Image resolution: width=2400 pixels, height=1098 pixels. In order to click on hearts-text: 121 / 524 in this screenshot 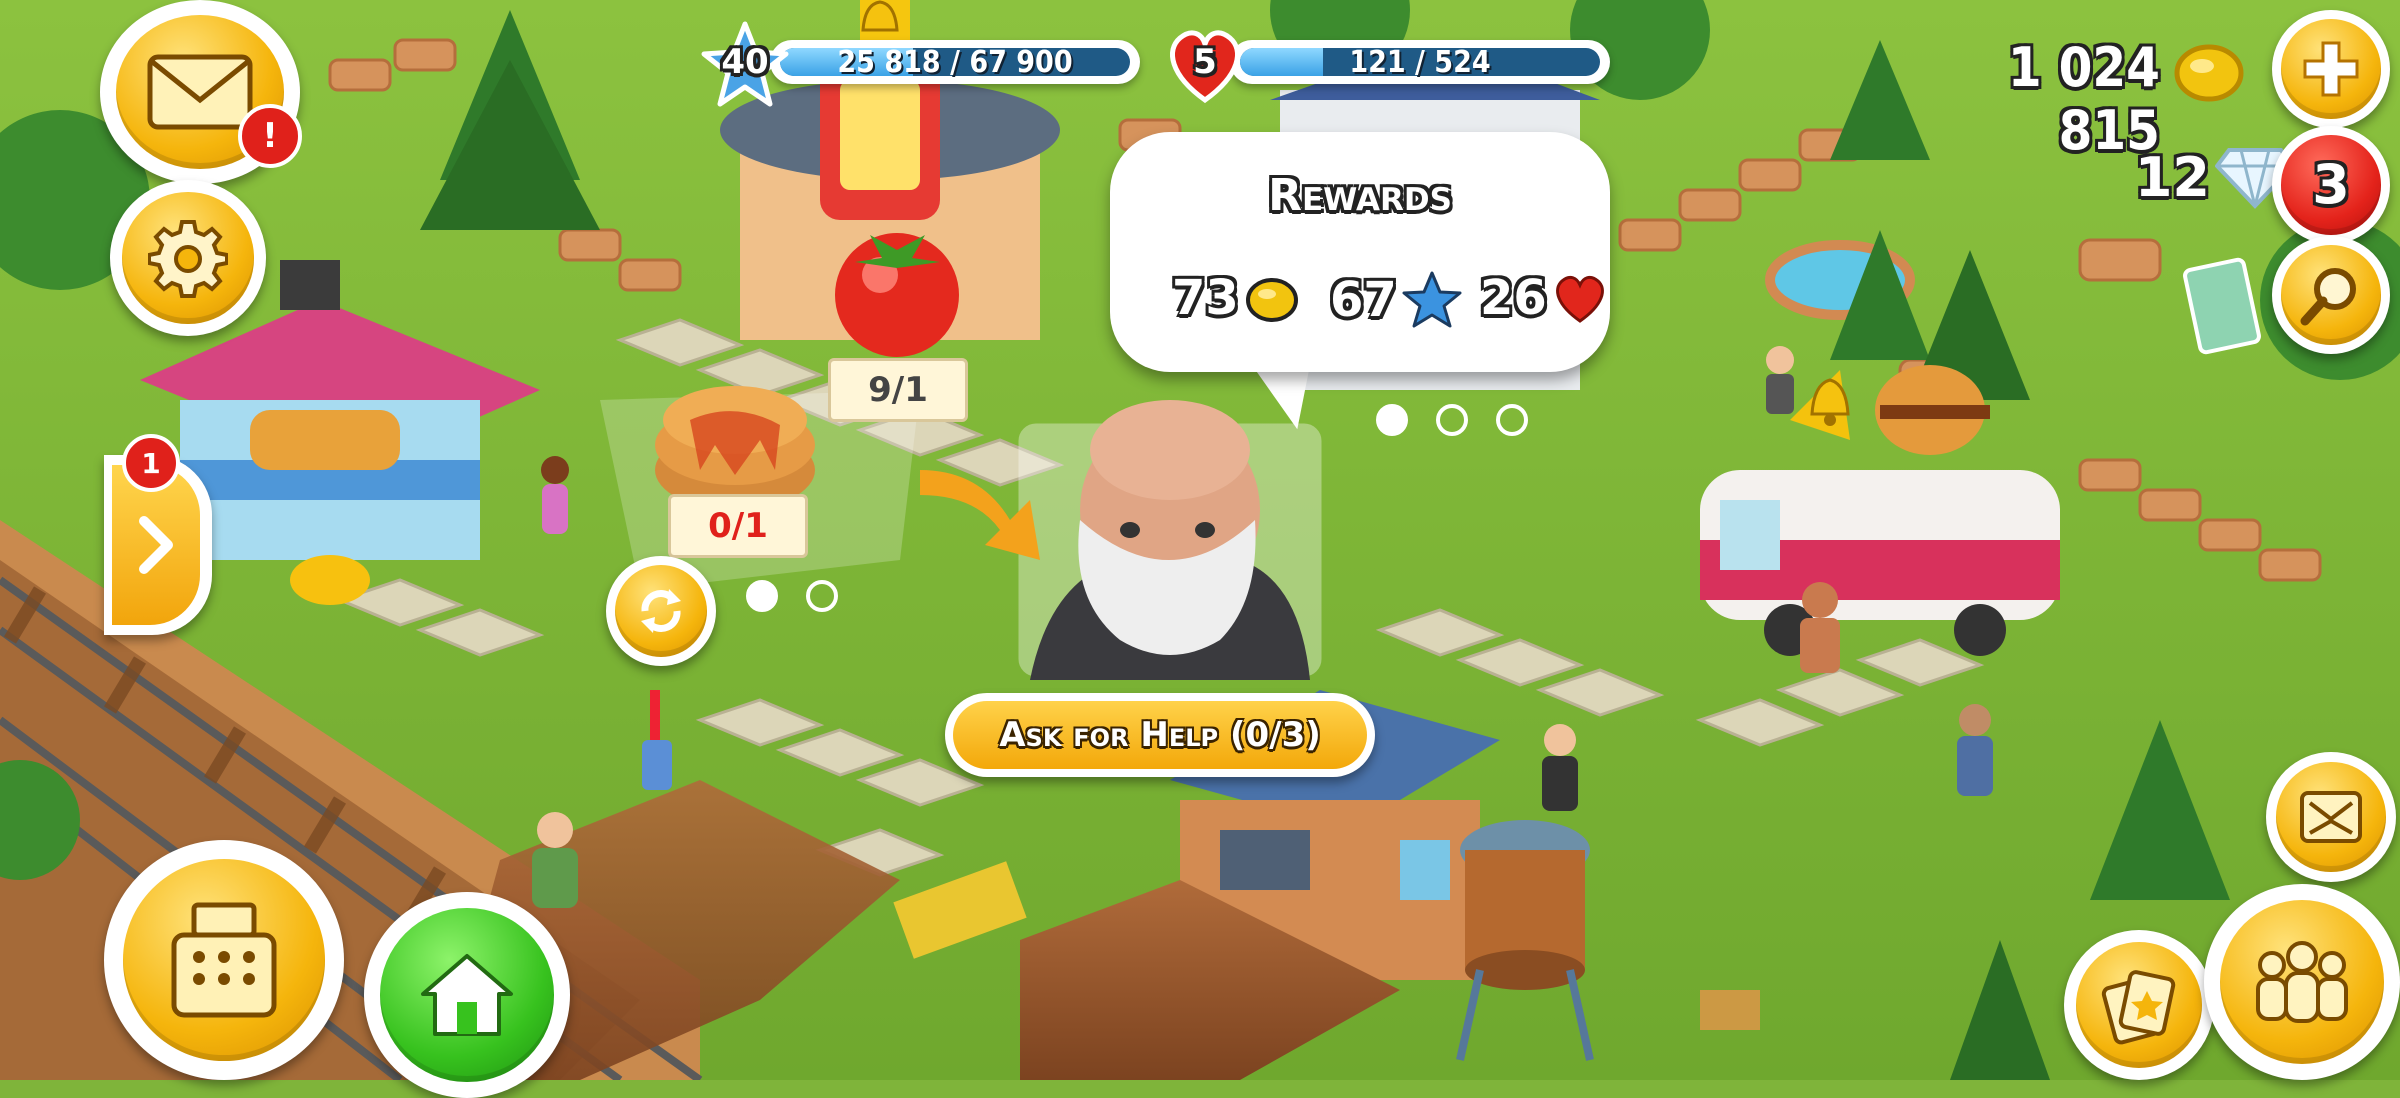, I will do `click(1420, 62)`.